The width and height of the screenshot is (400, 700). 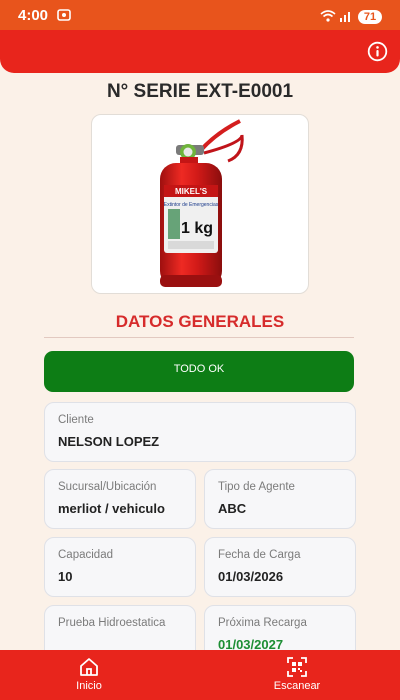 I want to click on status-ok-button: TODO OK, so click(x=199, y=371).